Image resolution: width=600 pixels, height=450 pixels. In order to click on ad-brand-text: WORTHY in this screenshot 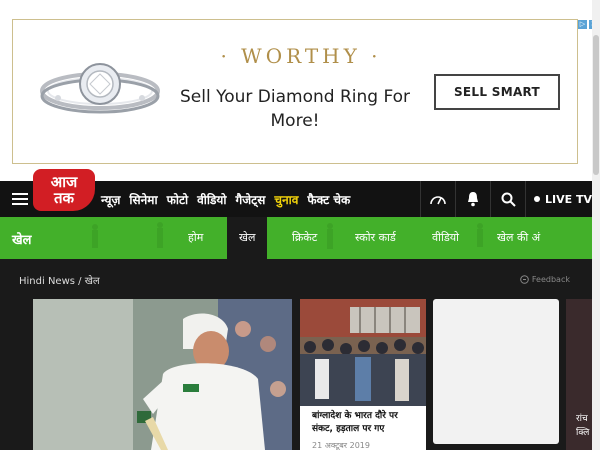, I will do `click(301, 56)`.